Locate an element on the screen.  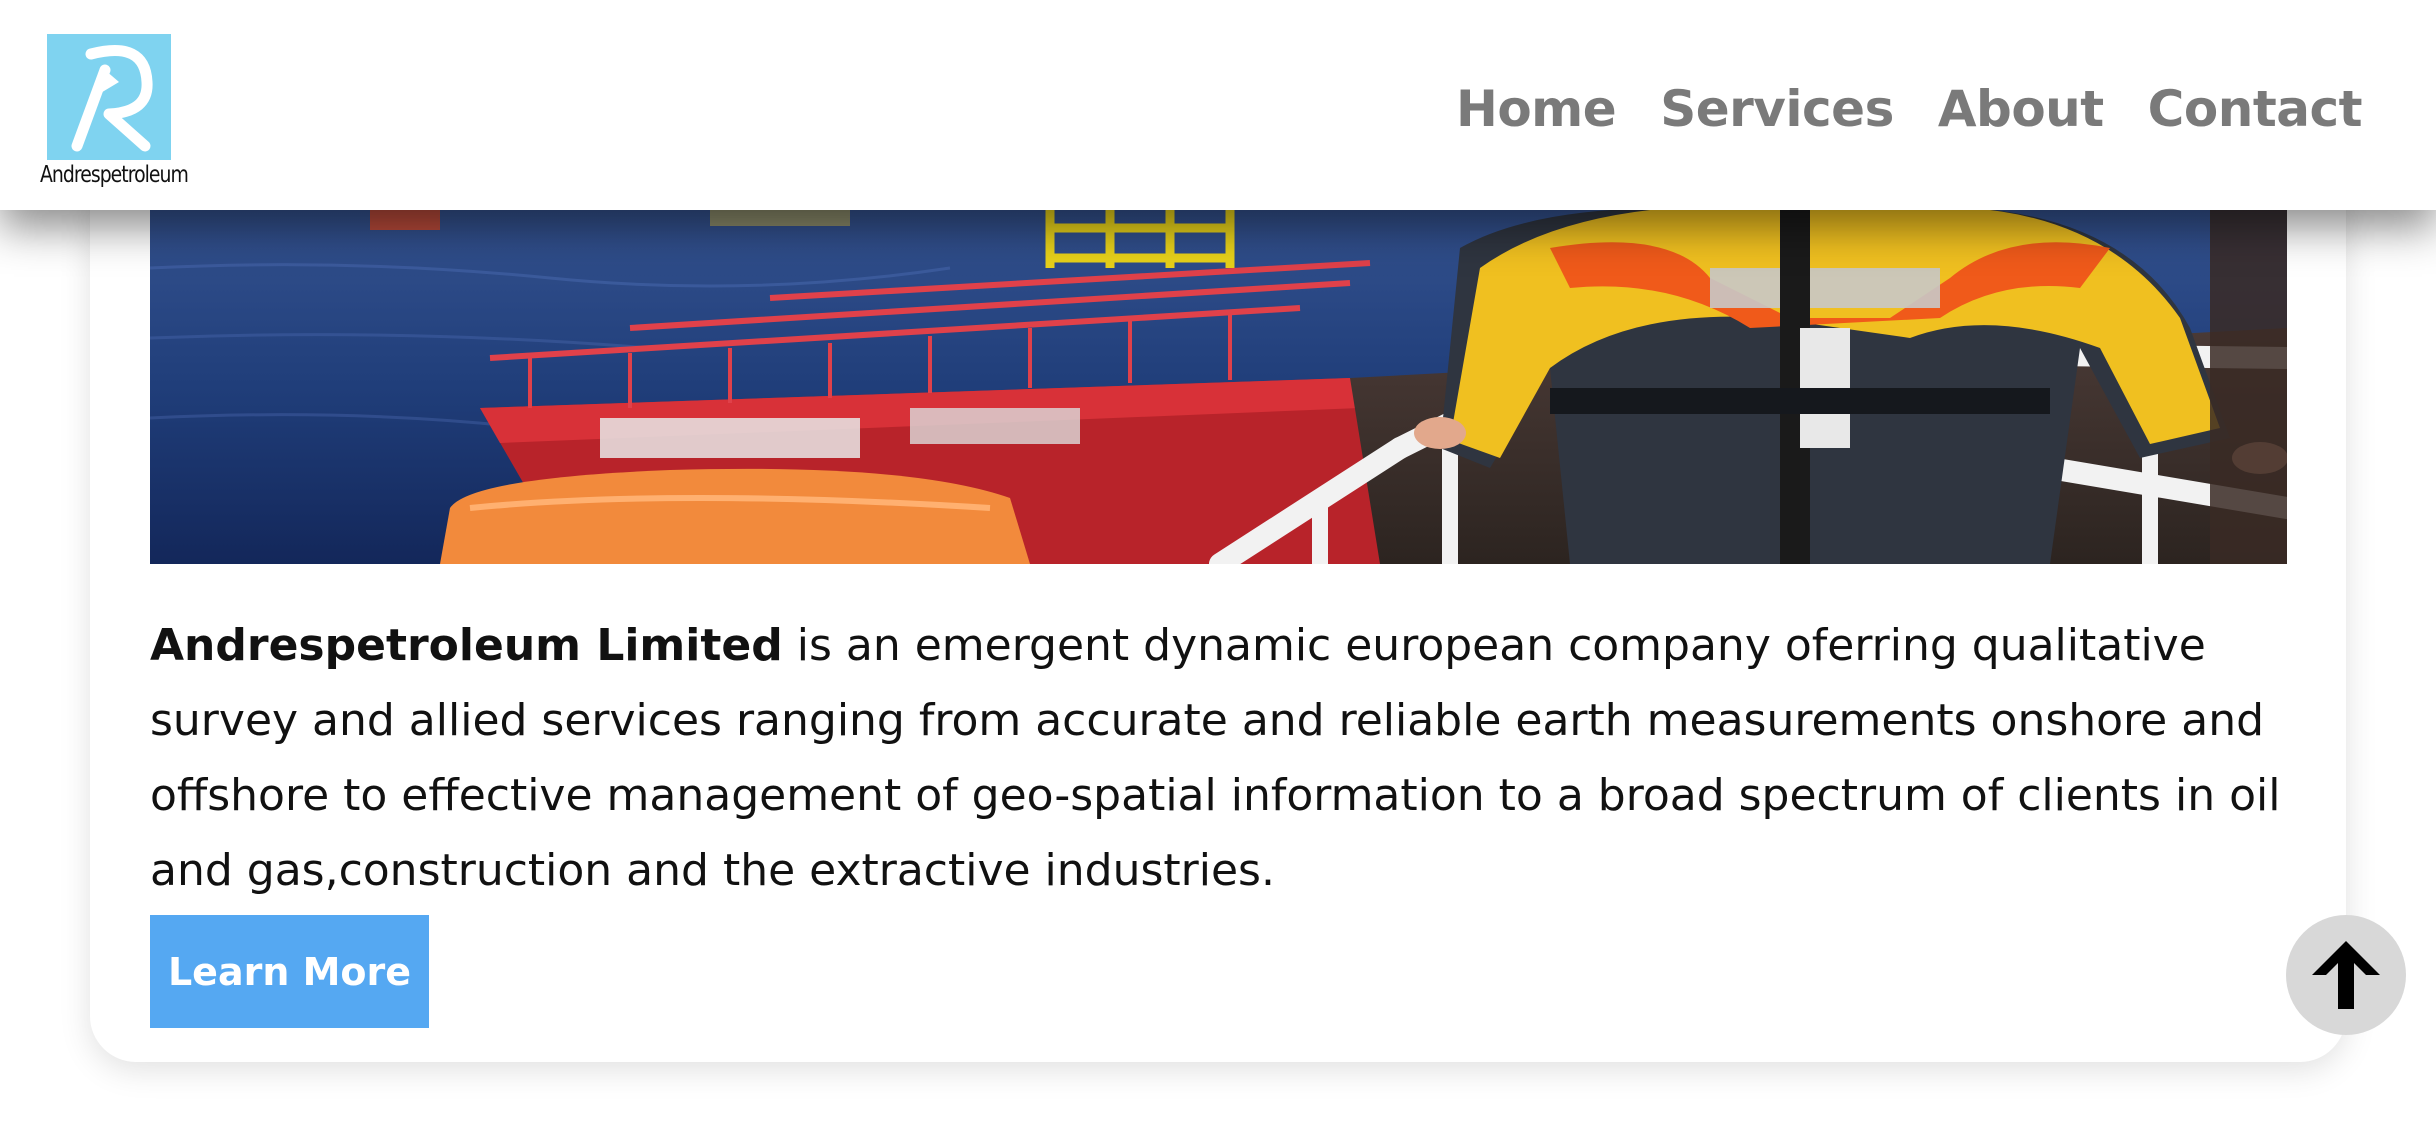
scroll-to-top-button is located at coordinates (2346, 975).